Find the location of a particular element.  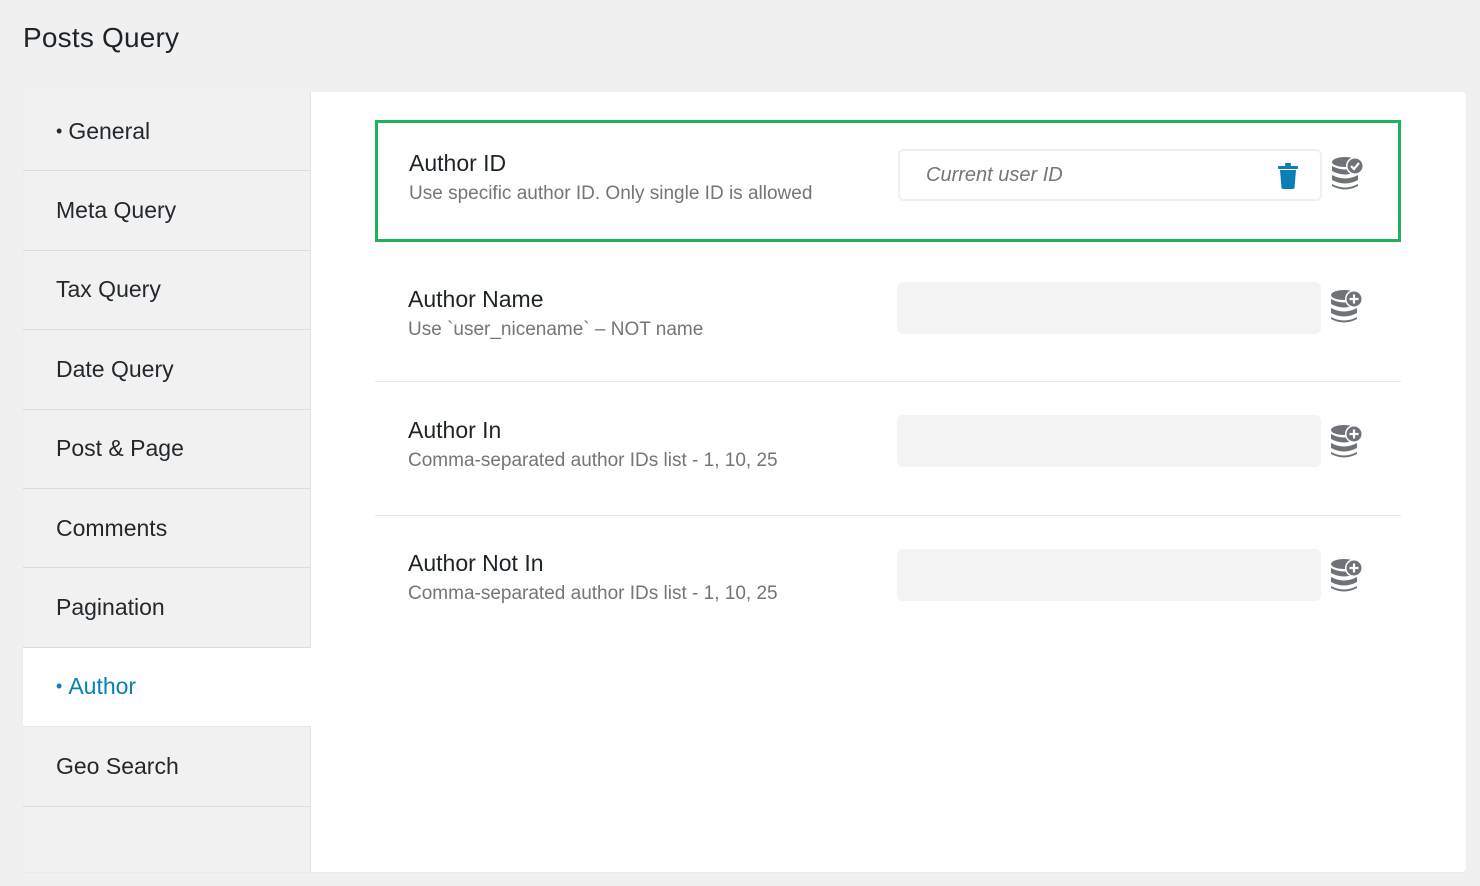

tab-meta-query: Meta Query is located at coordinates (166, 211).